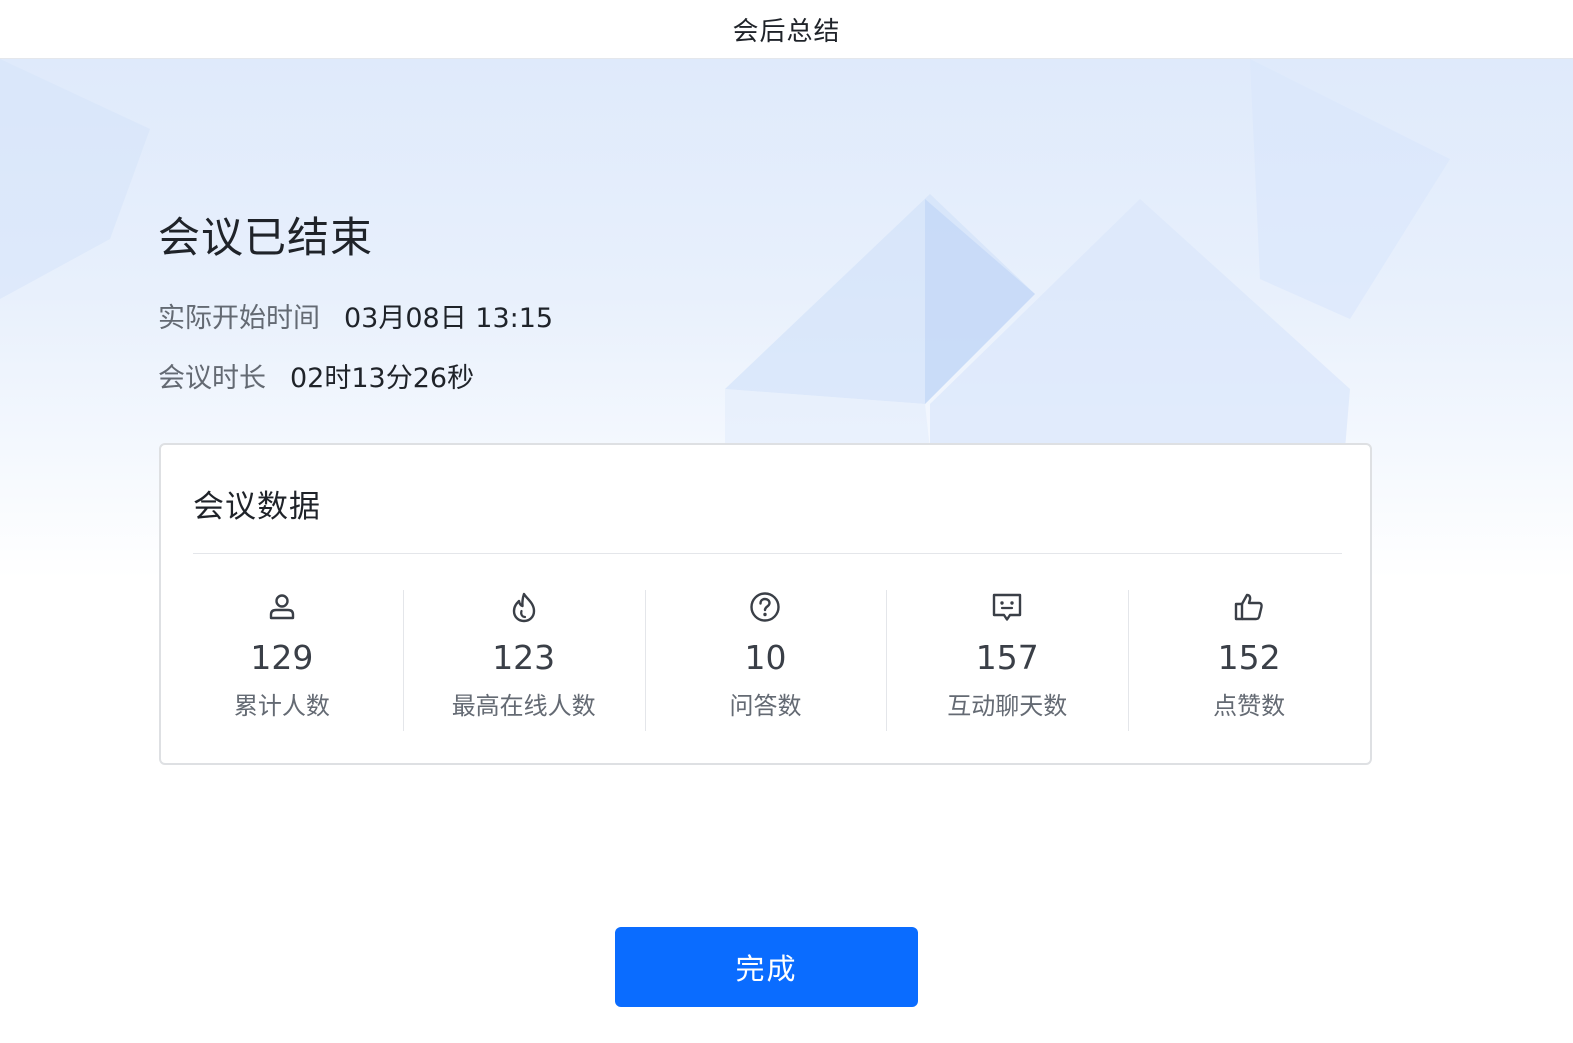  What do you see at coordinates (523, 607) in the screenshot?
I see `flame-icon` at bounding box center [523, 607].